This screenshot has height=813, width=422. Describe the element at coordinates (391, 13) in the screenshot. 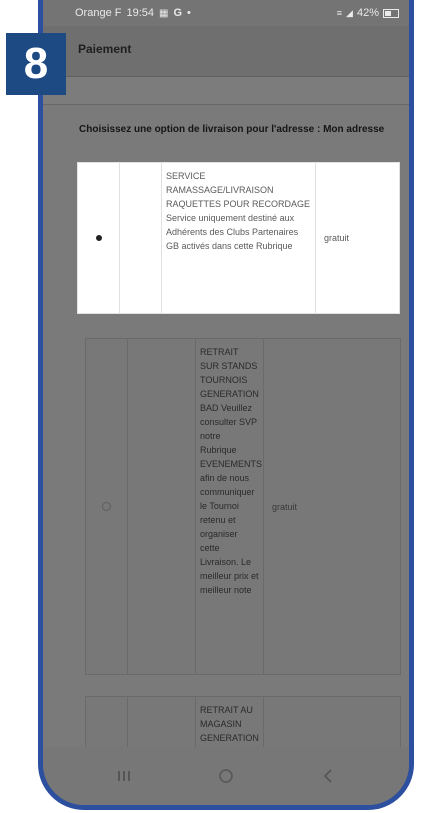

I see `battery-icon` at that location.